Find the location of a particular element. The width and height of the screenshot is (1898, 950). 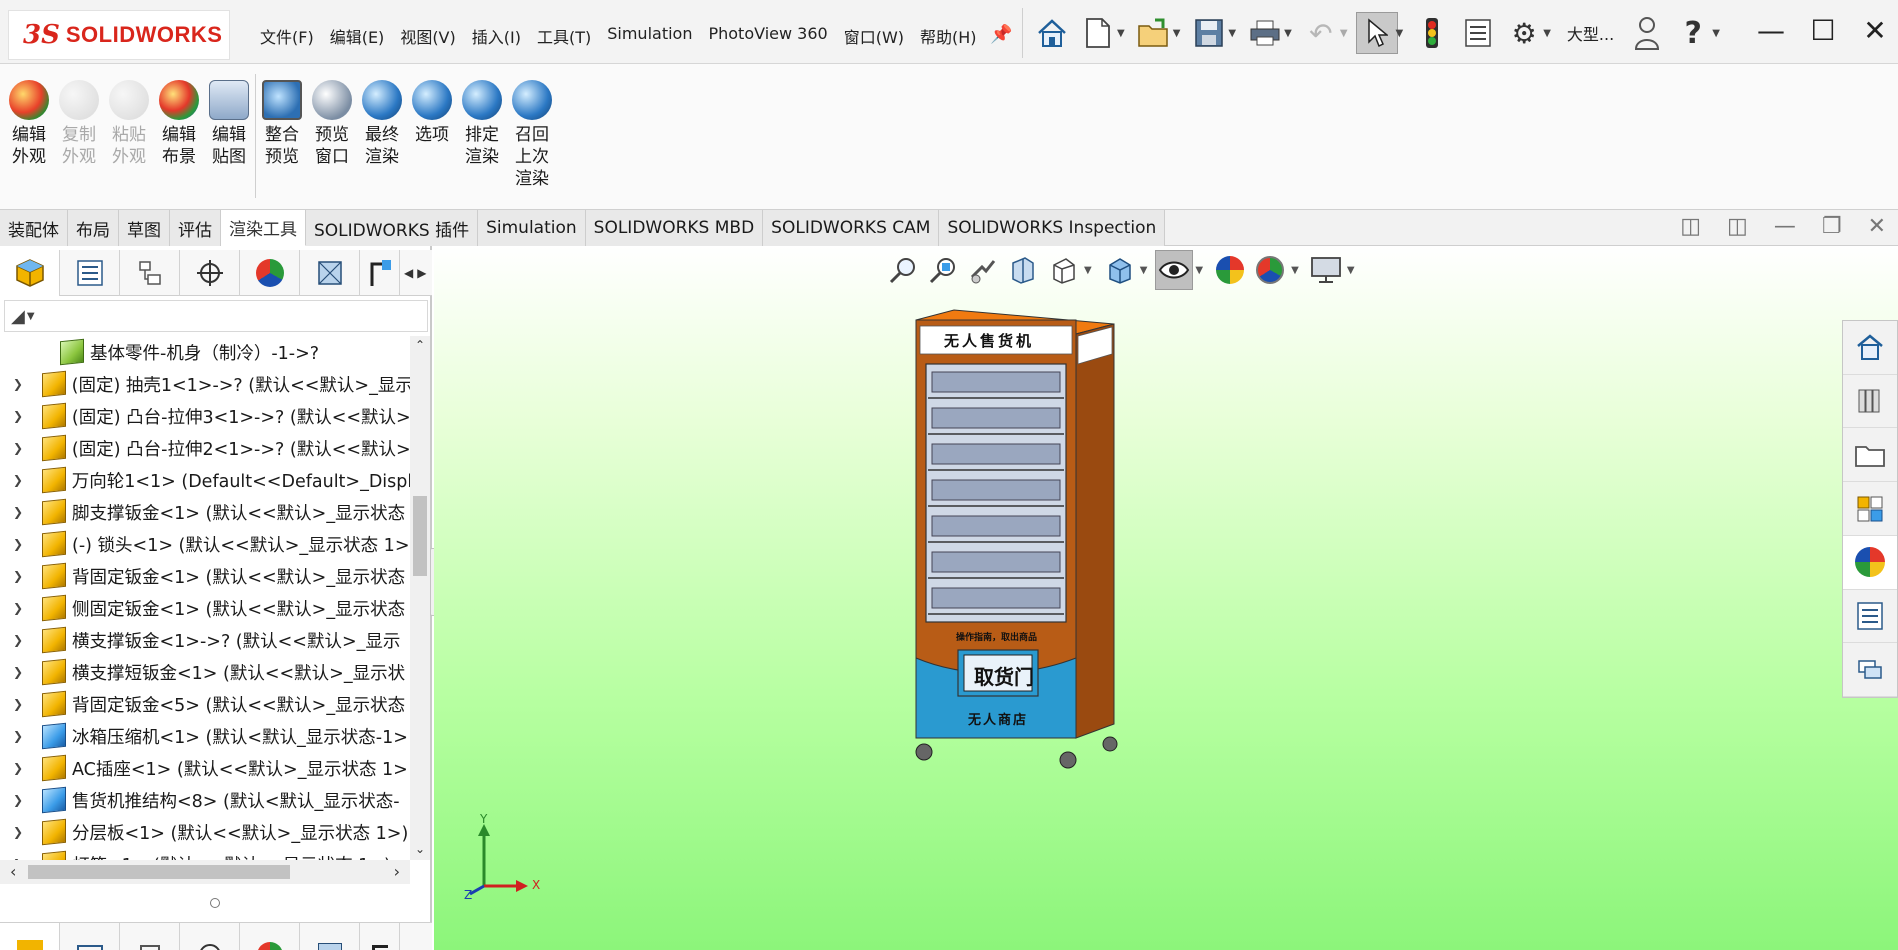

open-icon is located at coordinates (1154, 33).